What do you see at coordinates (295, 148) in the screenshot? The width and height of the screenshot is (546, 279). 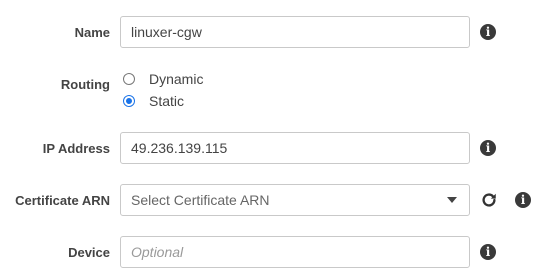 I see `ip-address-input` at bounding box center [295, 148].